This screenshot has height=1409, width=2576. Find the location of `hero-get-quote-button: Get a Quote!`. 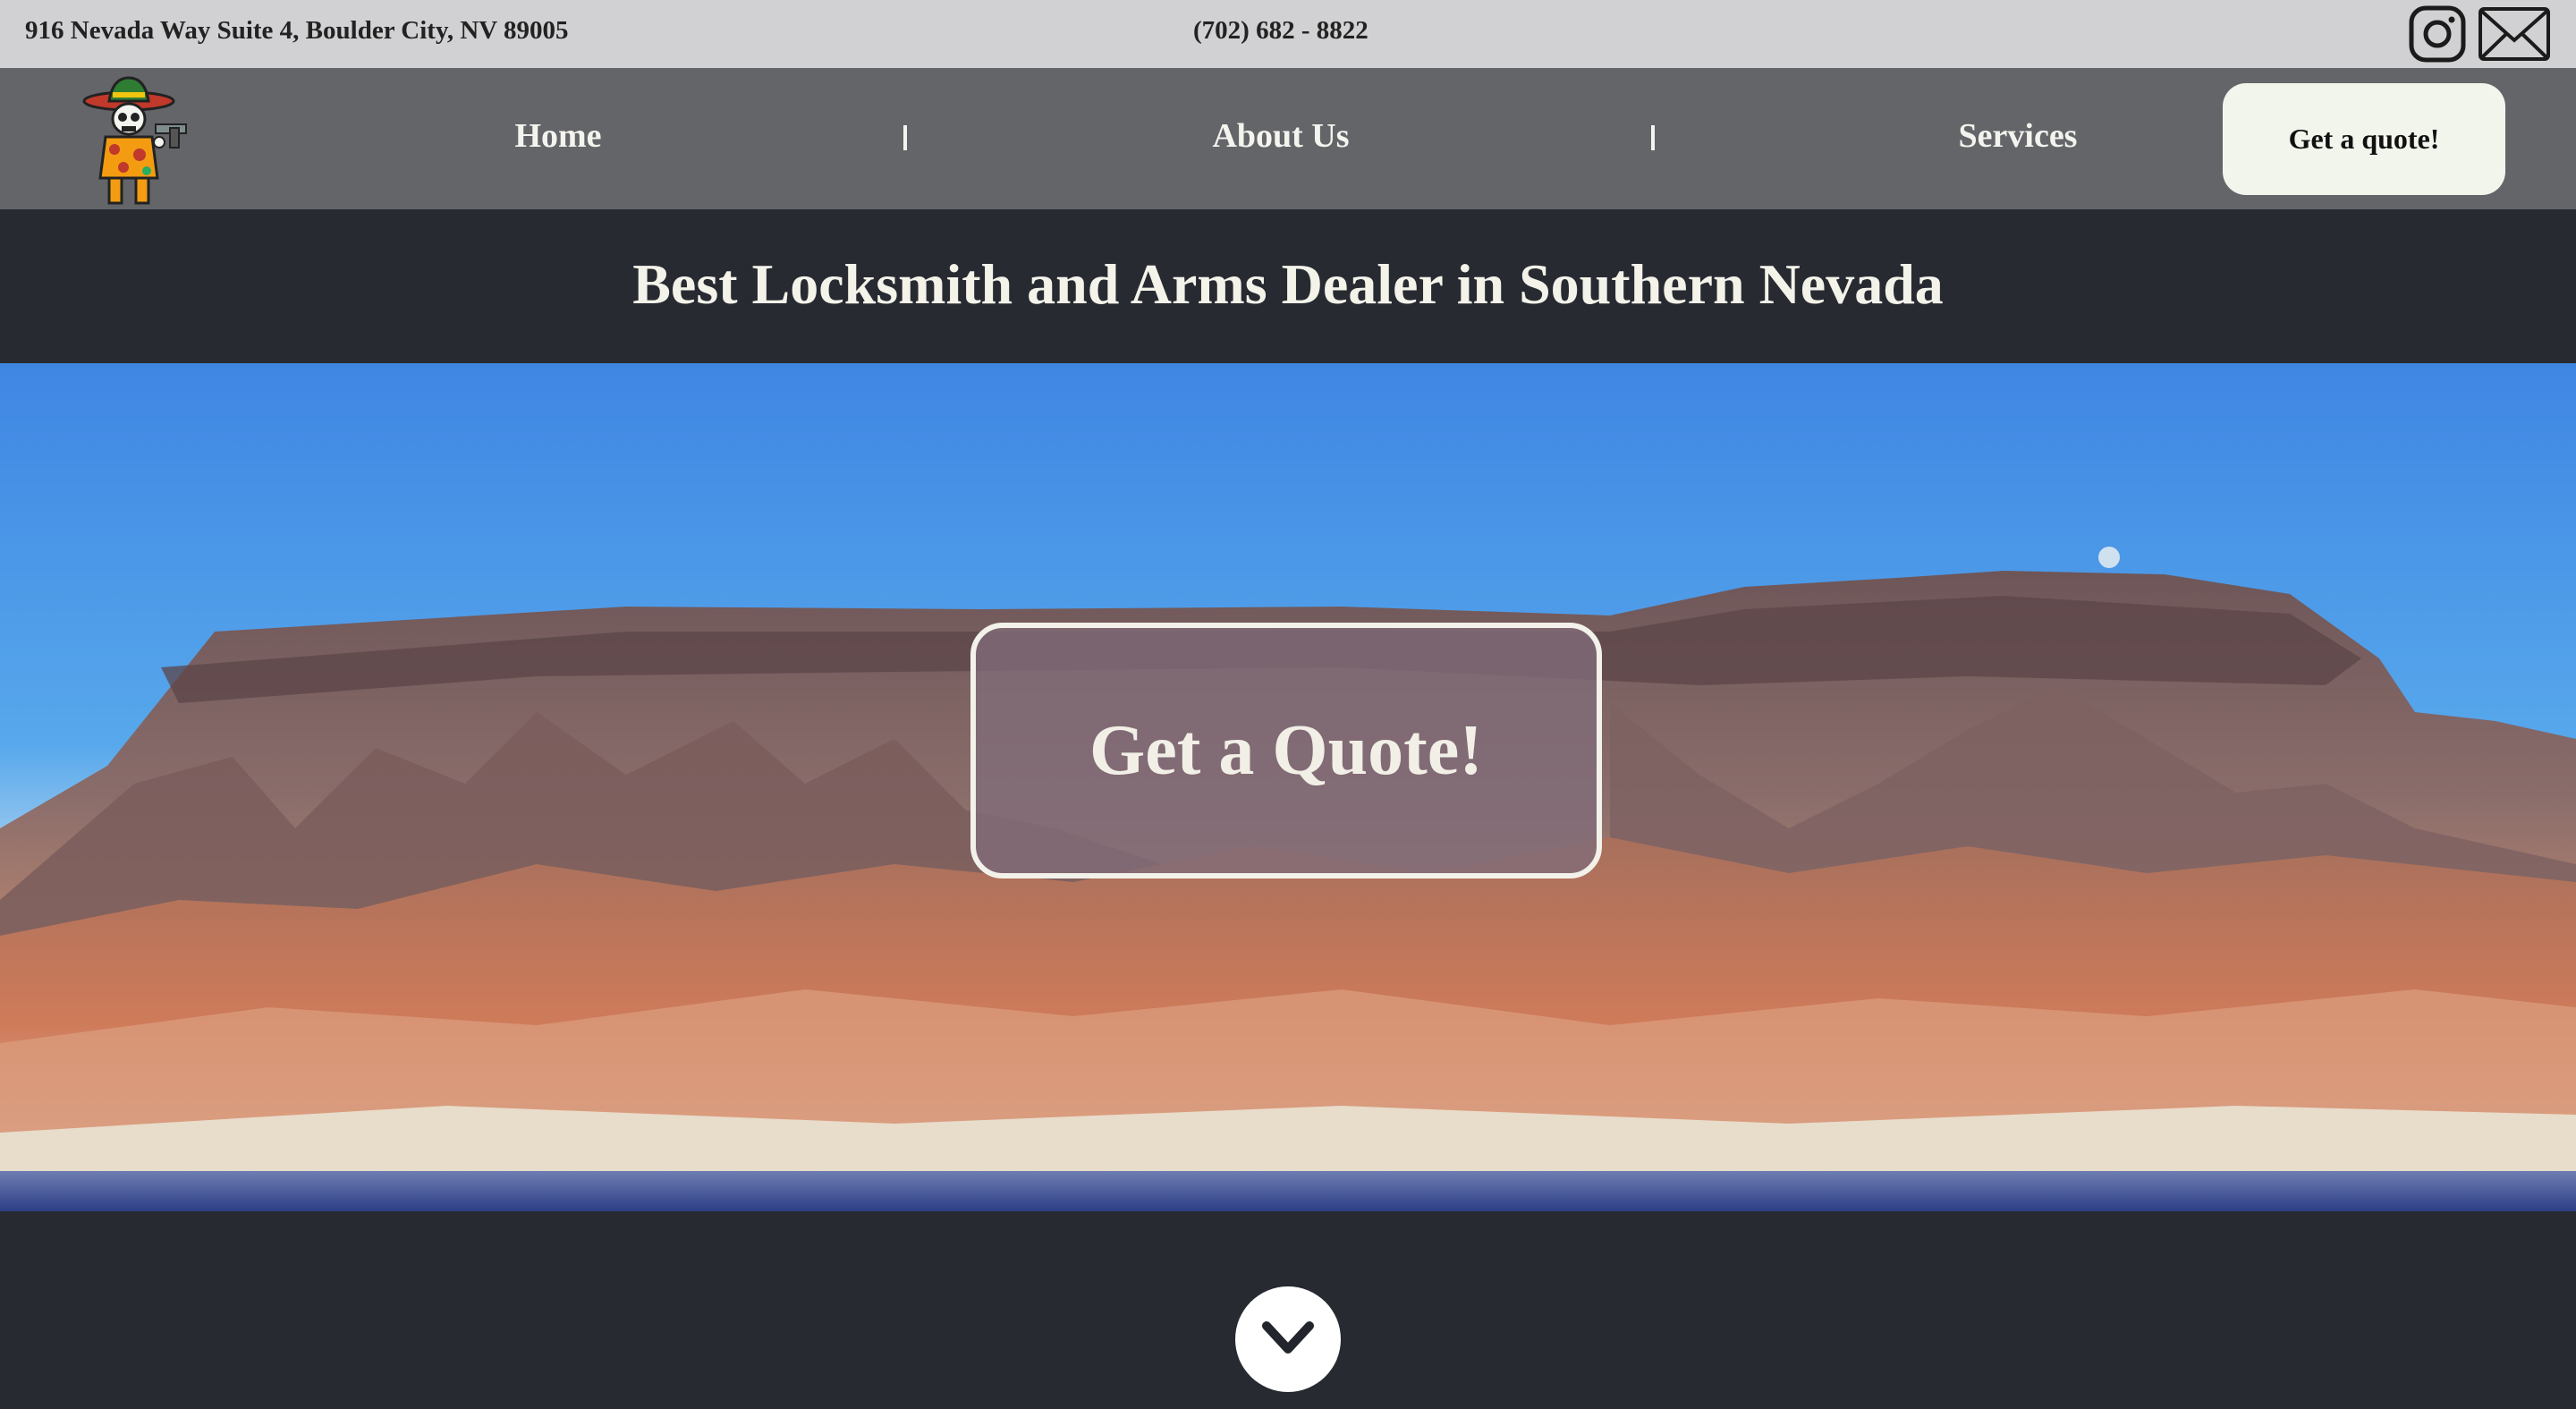

hero-get-quote-button: Get a Quote! is located at coordinates (1286, 751).